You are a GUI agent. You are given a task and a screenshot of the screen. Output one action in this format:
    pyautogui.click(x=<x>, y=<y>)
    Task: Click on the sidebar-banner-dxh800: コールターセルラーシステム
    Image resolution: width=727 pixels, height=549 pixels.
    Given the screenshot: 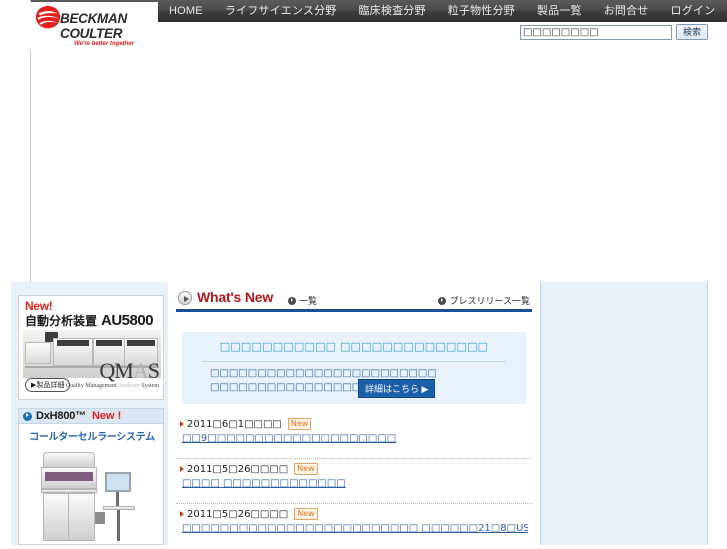 What is the action you would take?
    pyautogui.click(x=91, y=484)
    